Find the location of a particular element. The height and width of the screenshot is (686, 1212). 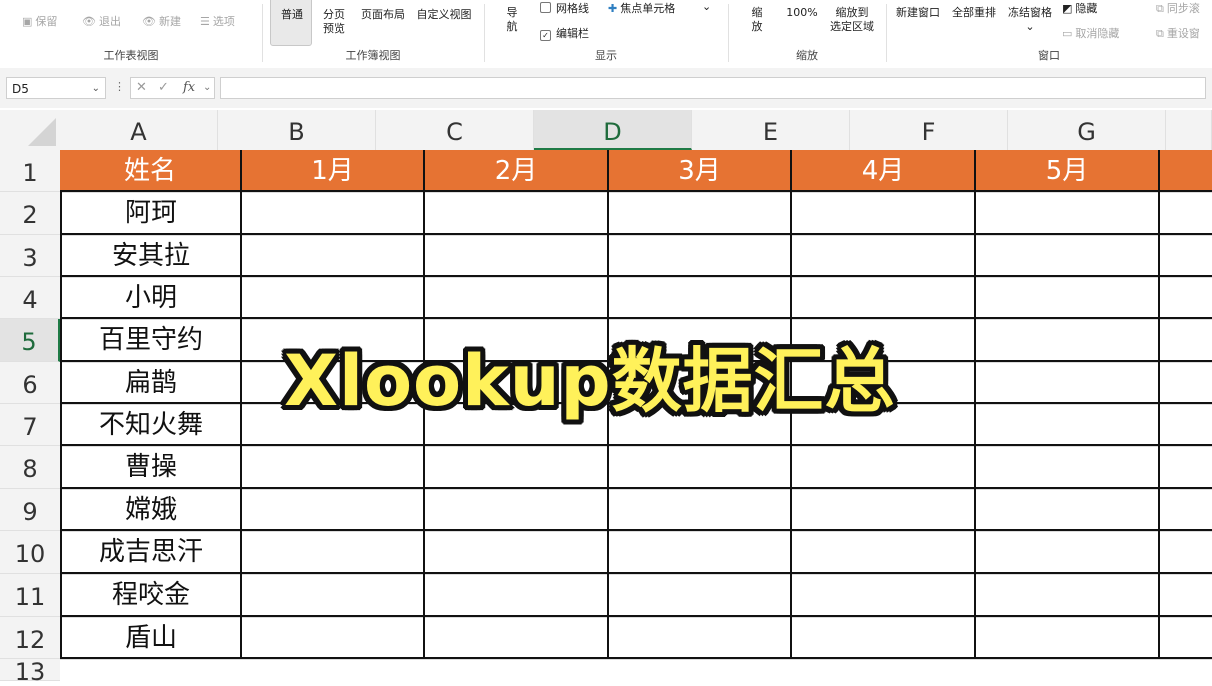

row-header-12: 12 is located at coordinates (30, 638).